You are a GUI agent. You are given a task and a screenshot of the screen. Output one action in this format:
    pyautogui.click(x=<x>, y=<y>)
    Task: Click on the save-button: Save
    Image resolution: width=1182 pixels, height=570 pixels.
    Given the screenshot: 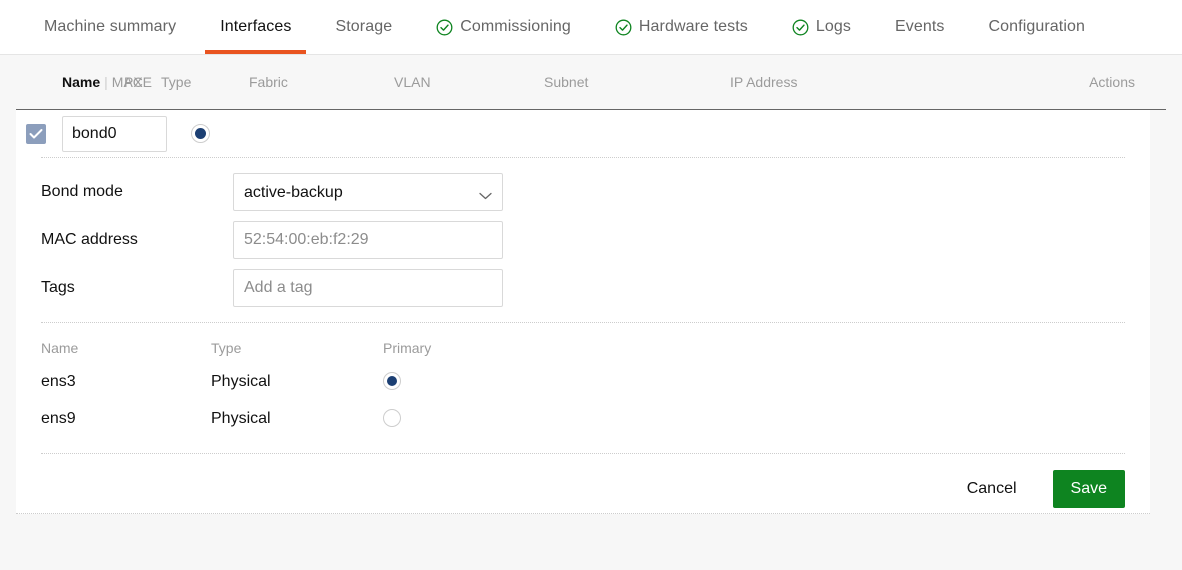 What is the action you would take?
    pyautogui.click(x=1088, y=488)
    